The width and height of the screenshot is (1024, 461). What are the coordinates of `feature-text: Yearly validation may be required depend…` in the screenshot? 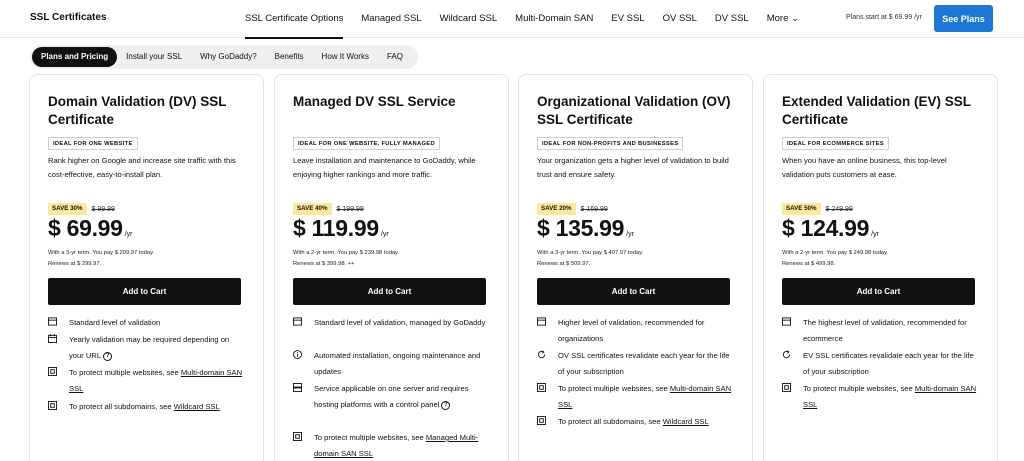 It's located at (156, 348).